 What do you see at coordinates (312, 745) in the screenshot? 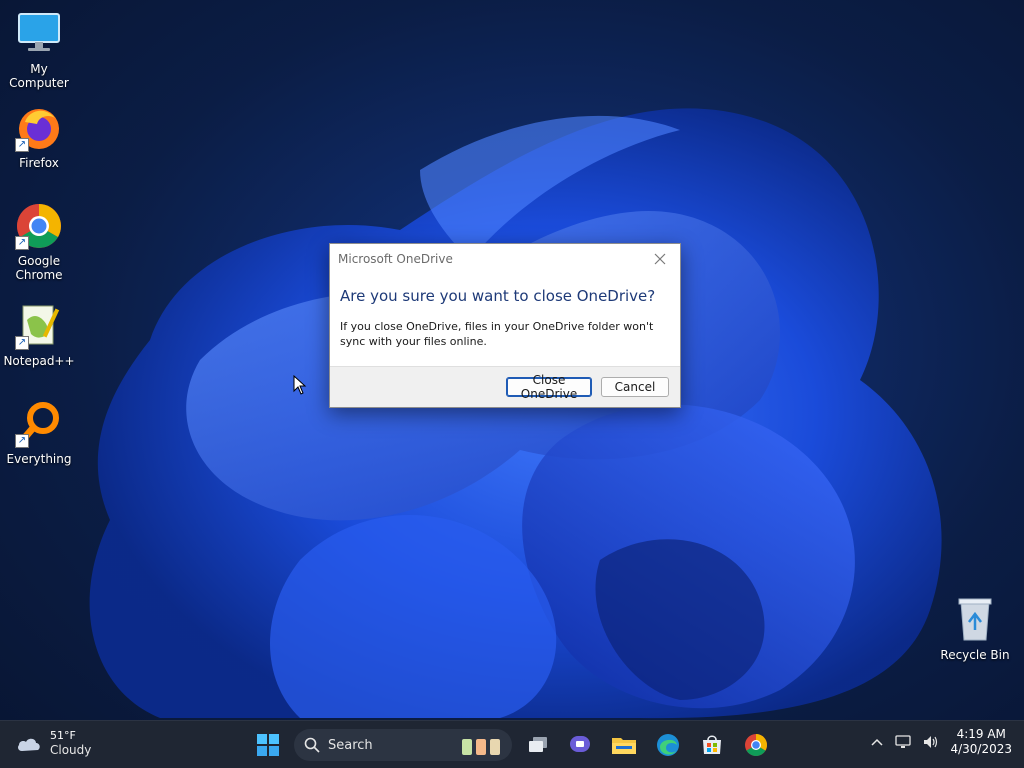
I see `search-icon` at bounding box center [312, 745].